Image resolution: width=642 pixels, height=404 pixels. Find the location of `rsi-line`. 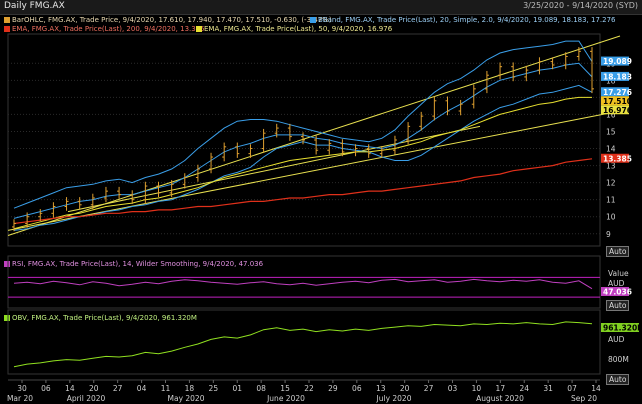

rsi-line is located at coordinates (303, 284).